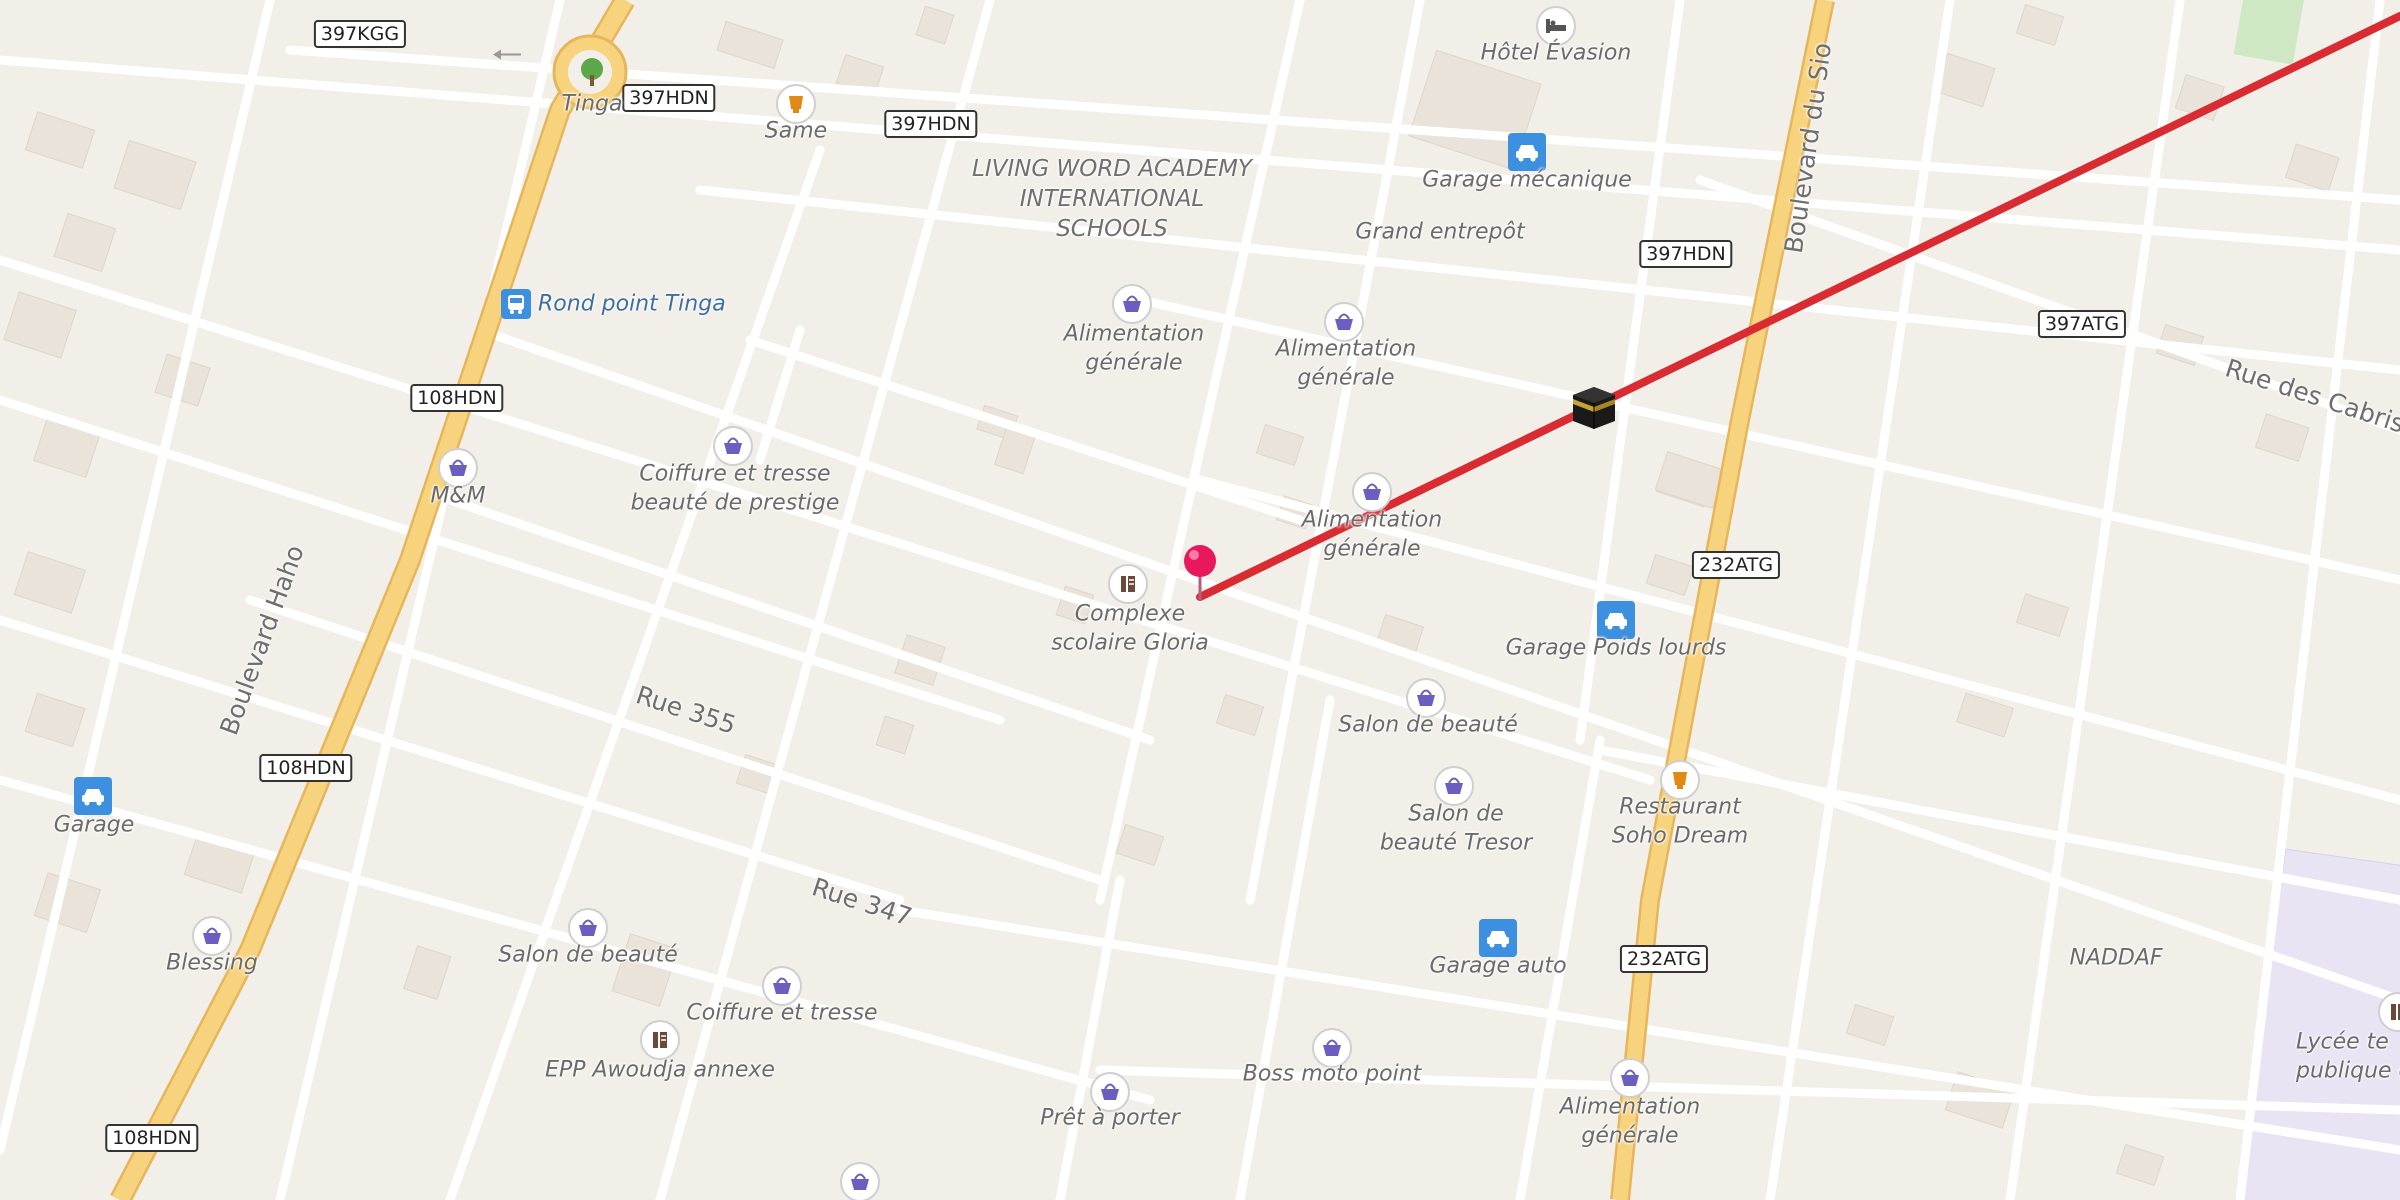  What do you see at coordinates (1440, 232) in the screenshot?
I see `place-label: Grand entrepôt` at bounding box center [1440, 232].